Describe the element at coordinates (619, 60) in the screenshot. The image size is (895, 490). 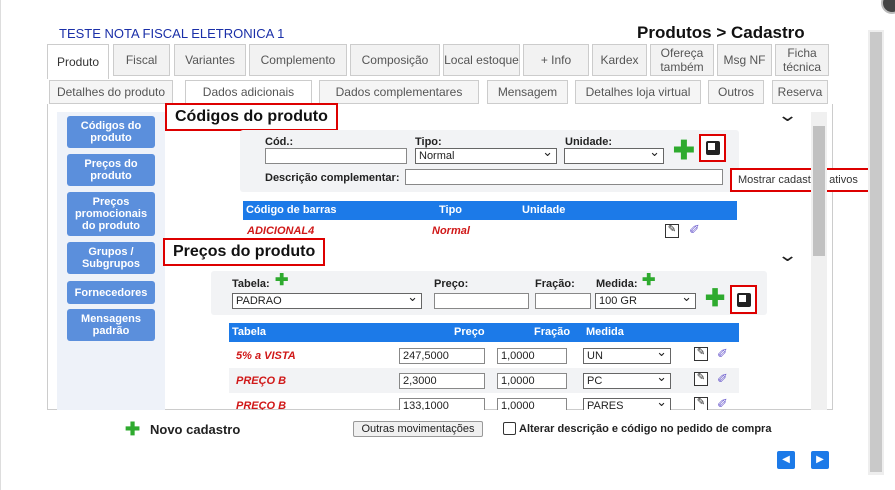
I see `tab-kardex: Kardex` at that location.